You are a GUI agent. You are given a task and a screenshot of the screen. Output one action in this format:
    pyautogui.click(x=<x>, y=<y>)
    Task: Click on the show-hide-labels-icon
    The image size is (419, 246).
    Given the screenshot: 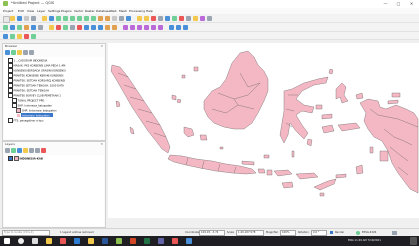 What is the action you would take?
    pyautogui.click(x=139, y=27)
    